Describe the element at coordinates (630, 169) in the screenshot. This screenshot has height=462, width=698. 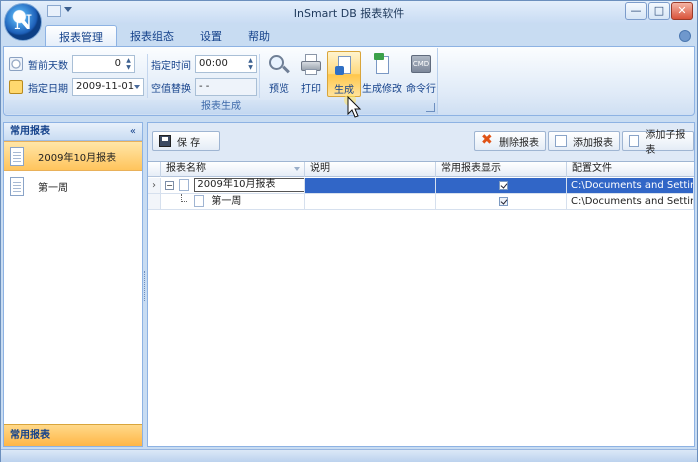
I see `column-header-config: 配置文件` at that location.